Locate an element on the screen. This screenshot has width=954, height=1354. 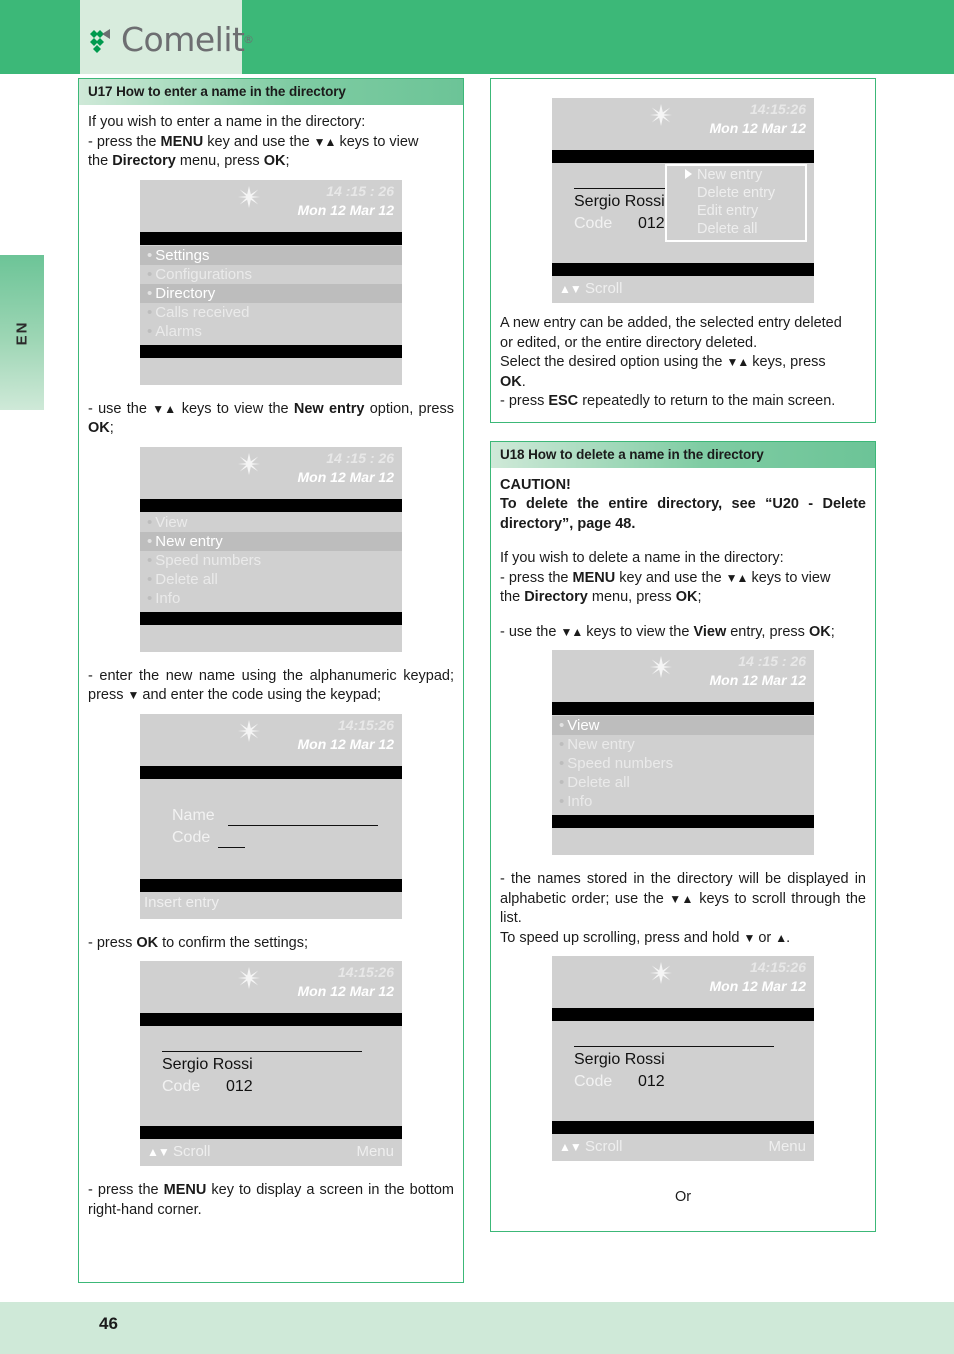
caution-label: CAUTION! is located at coordinates (535, 484).